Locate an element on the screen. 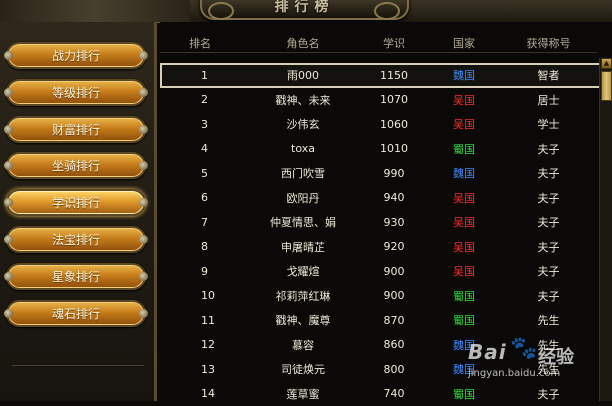 The image size is (612, 406). sidebar-item-mount-rank: 坐骑排行 is located at coordinates (76, 165).